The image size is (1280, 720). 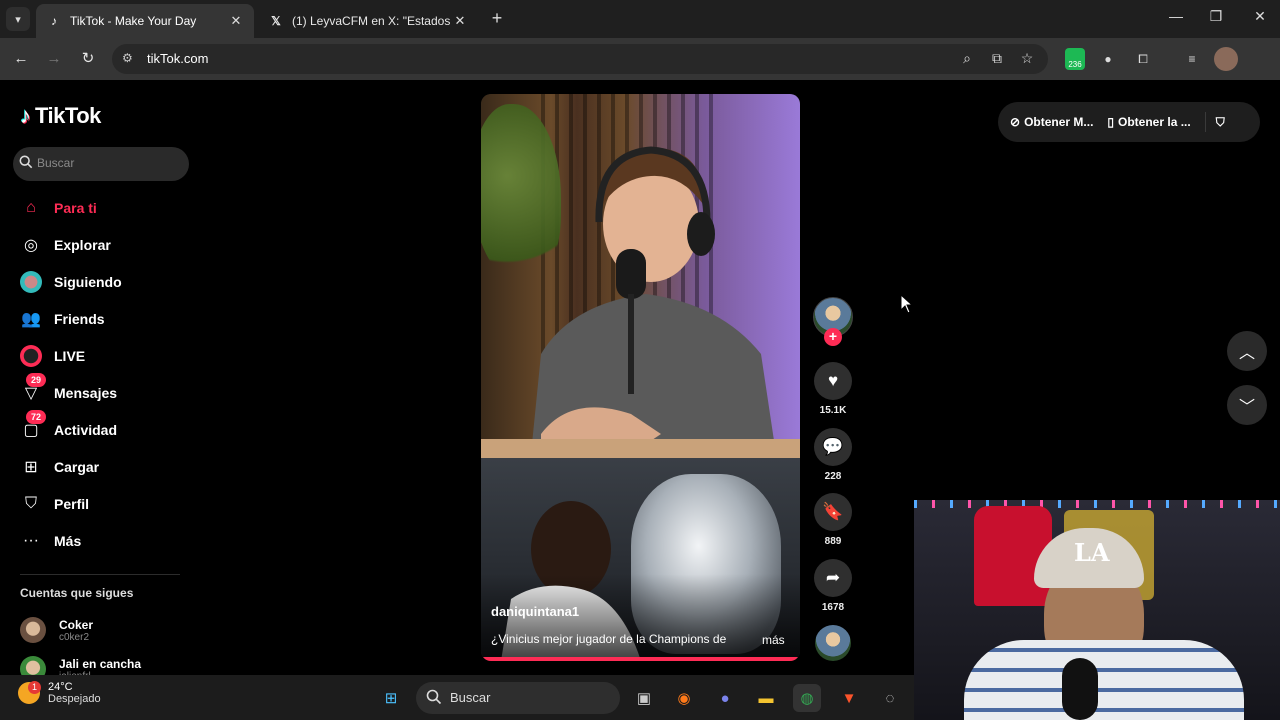 I want to click on video-progress-bar, so click(x=640, y=659).